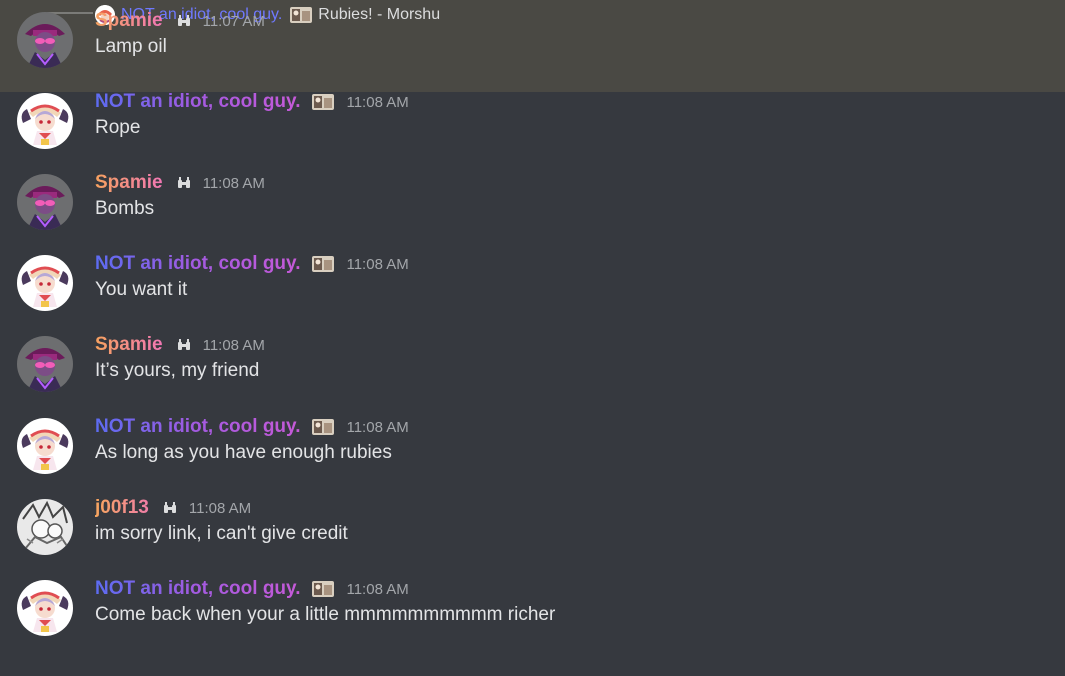 This screenshot has height=676, width=1065. What do you see at coordinates (243, 452) in the screenshot?
I see `message-content: As long as you have enough rubies` at bounding box center [243, 452].